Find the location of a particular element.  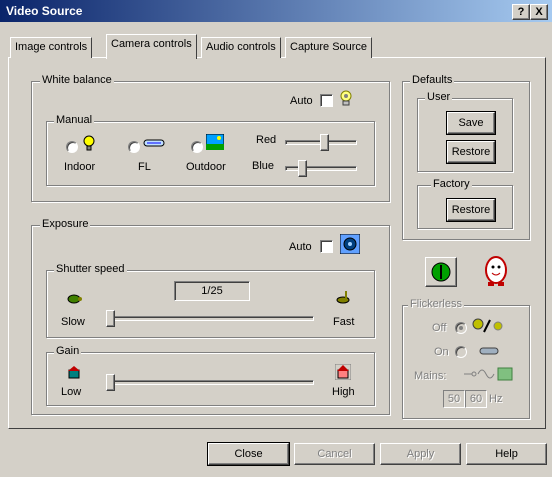

flicker-off-radio is located at coordinates (461, 328).